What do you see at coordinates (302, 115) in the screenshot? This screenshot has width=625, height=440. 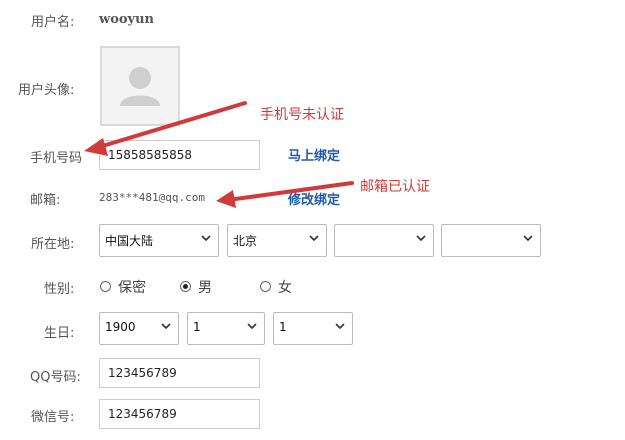 I see `phone-unverified-note: 手机号未认证` at bounding box center [302, 115].